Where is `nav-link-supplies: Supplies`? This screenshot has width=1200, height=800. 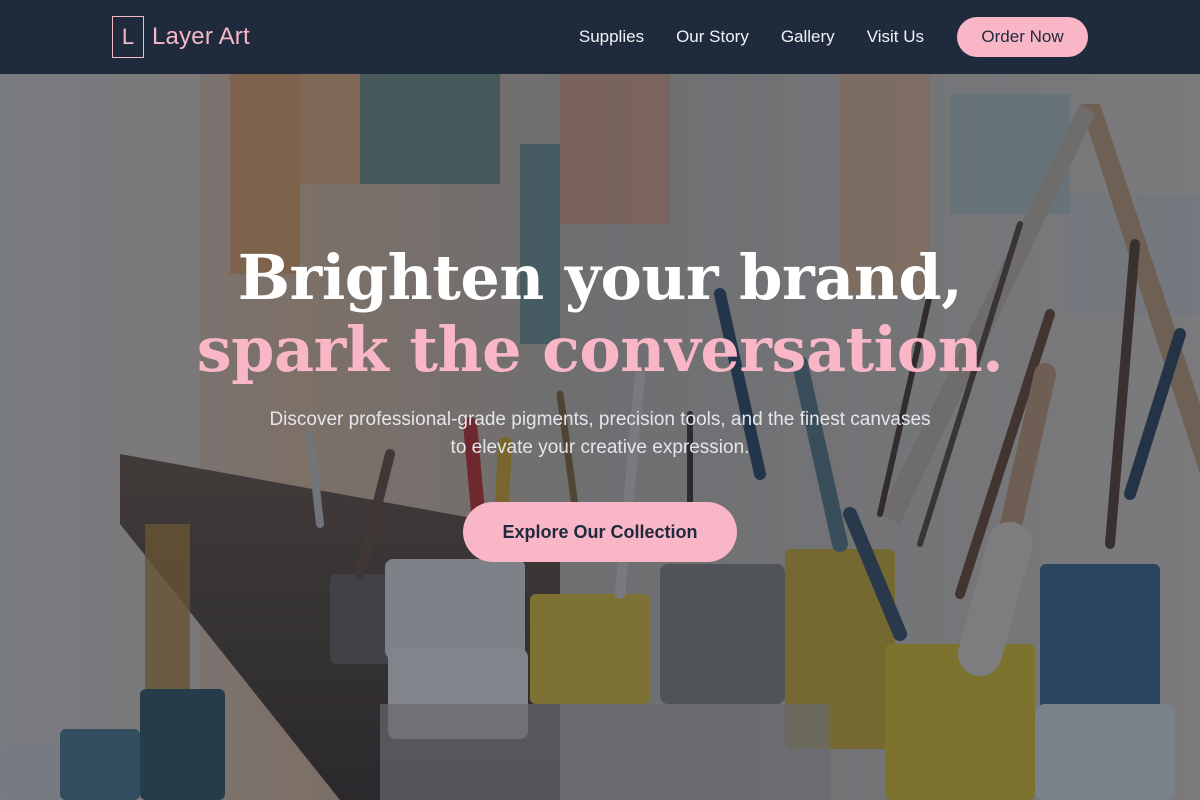
nav-link-supplies: Supplies is located at coordinates (611, 37).